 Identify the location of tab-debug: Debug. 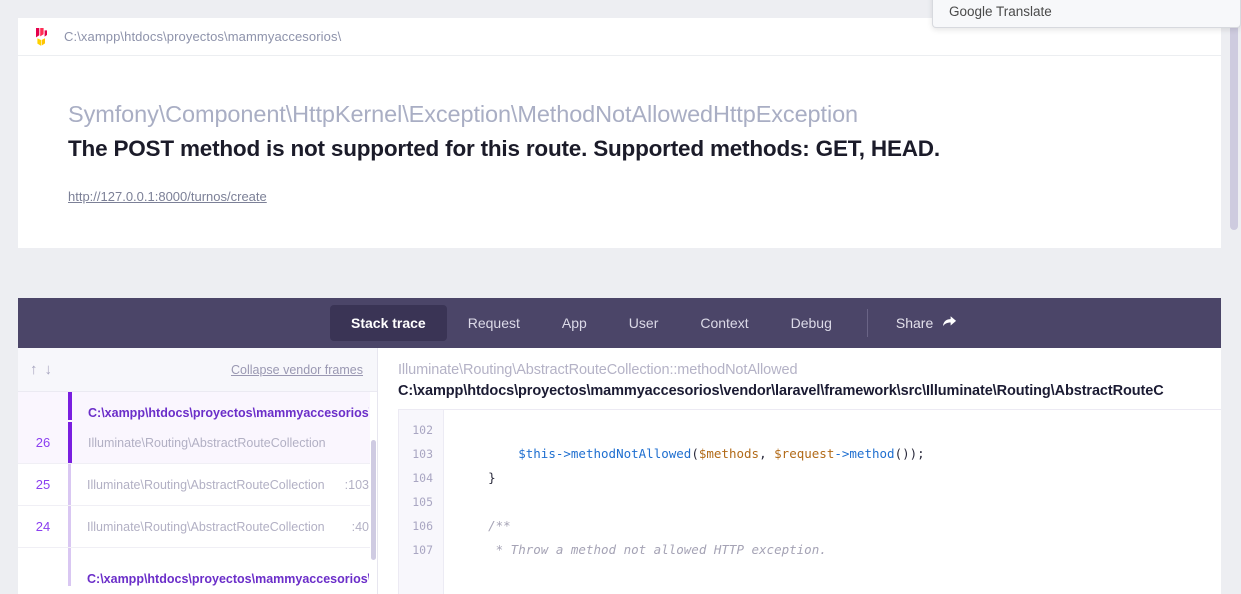
(811, 323).